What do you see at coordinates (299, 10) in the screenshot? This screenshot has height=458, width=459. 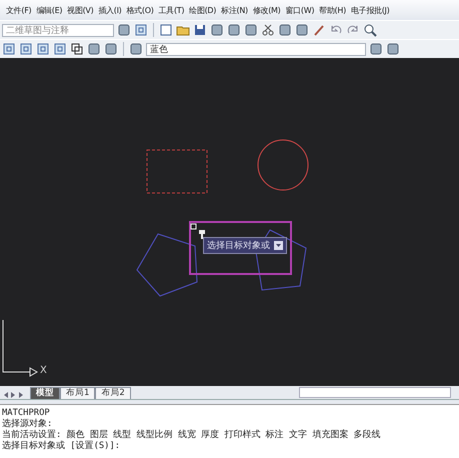 I see `menu-item: 窗口(W)` at bounding box center [299, 10].